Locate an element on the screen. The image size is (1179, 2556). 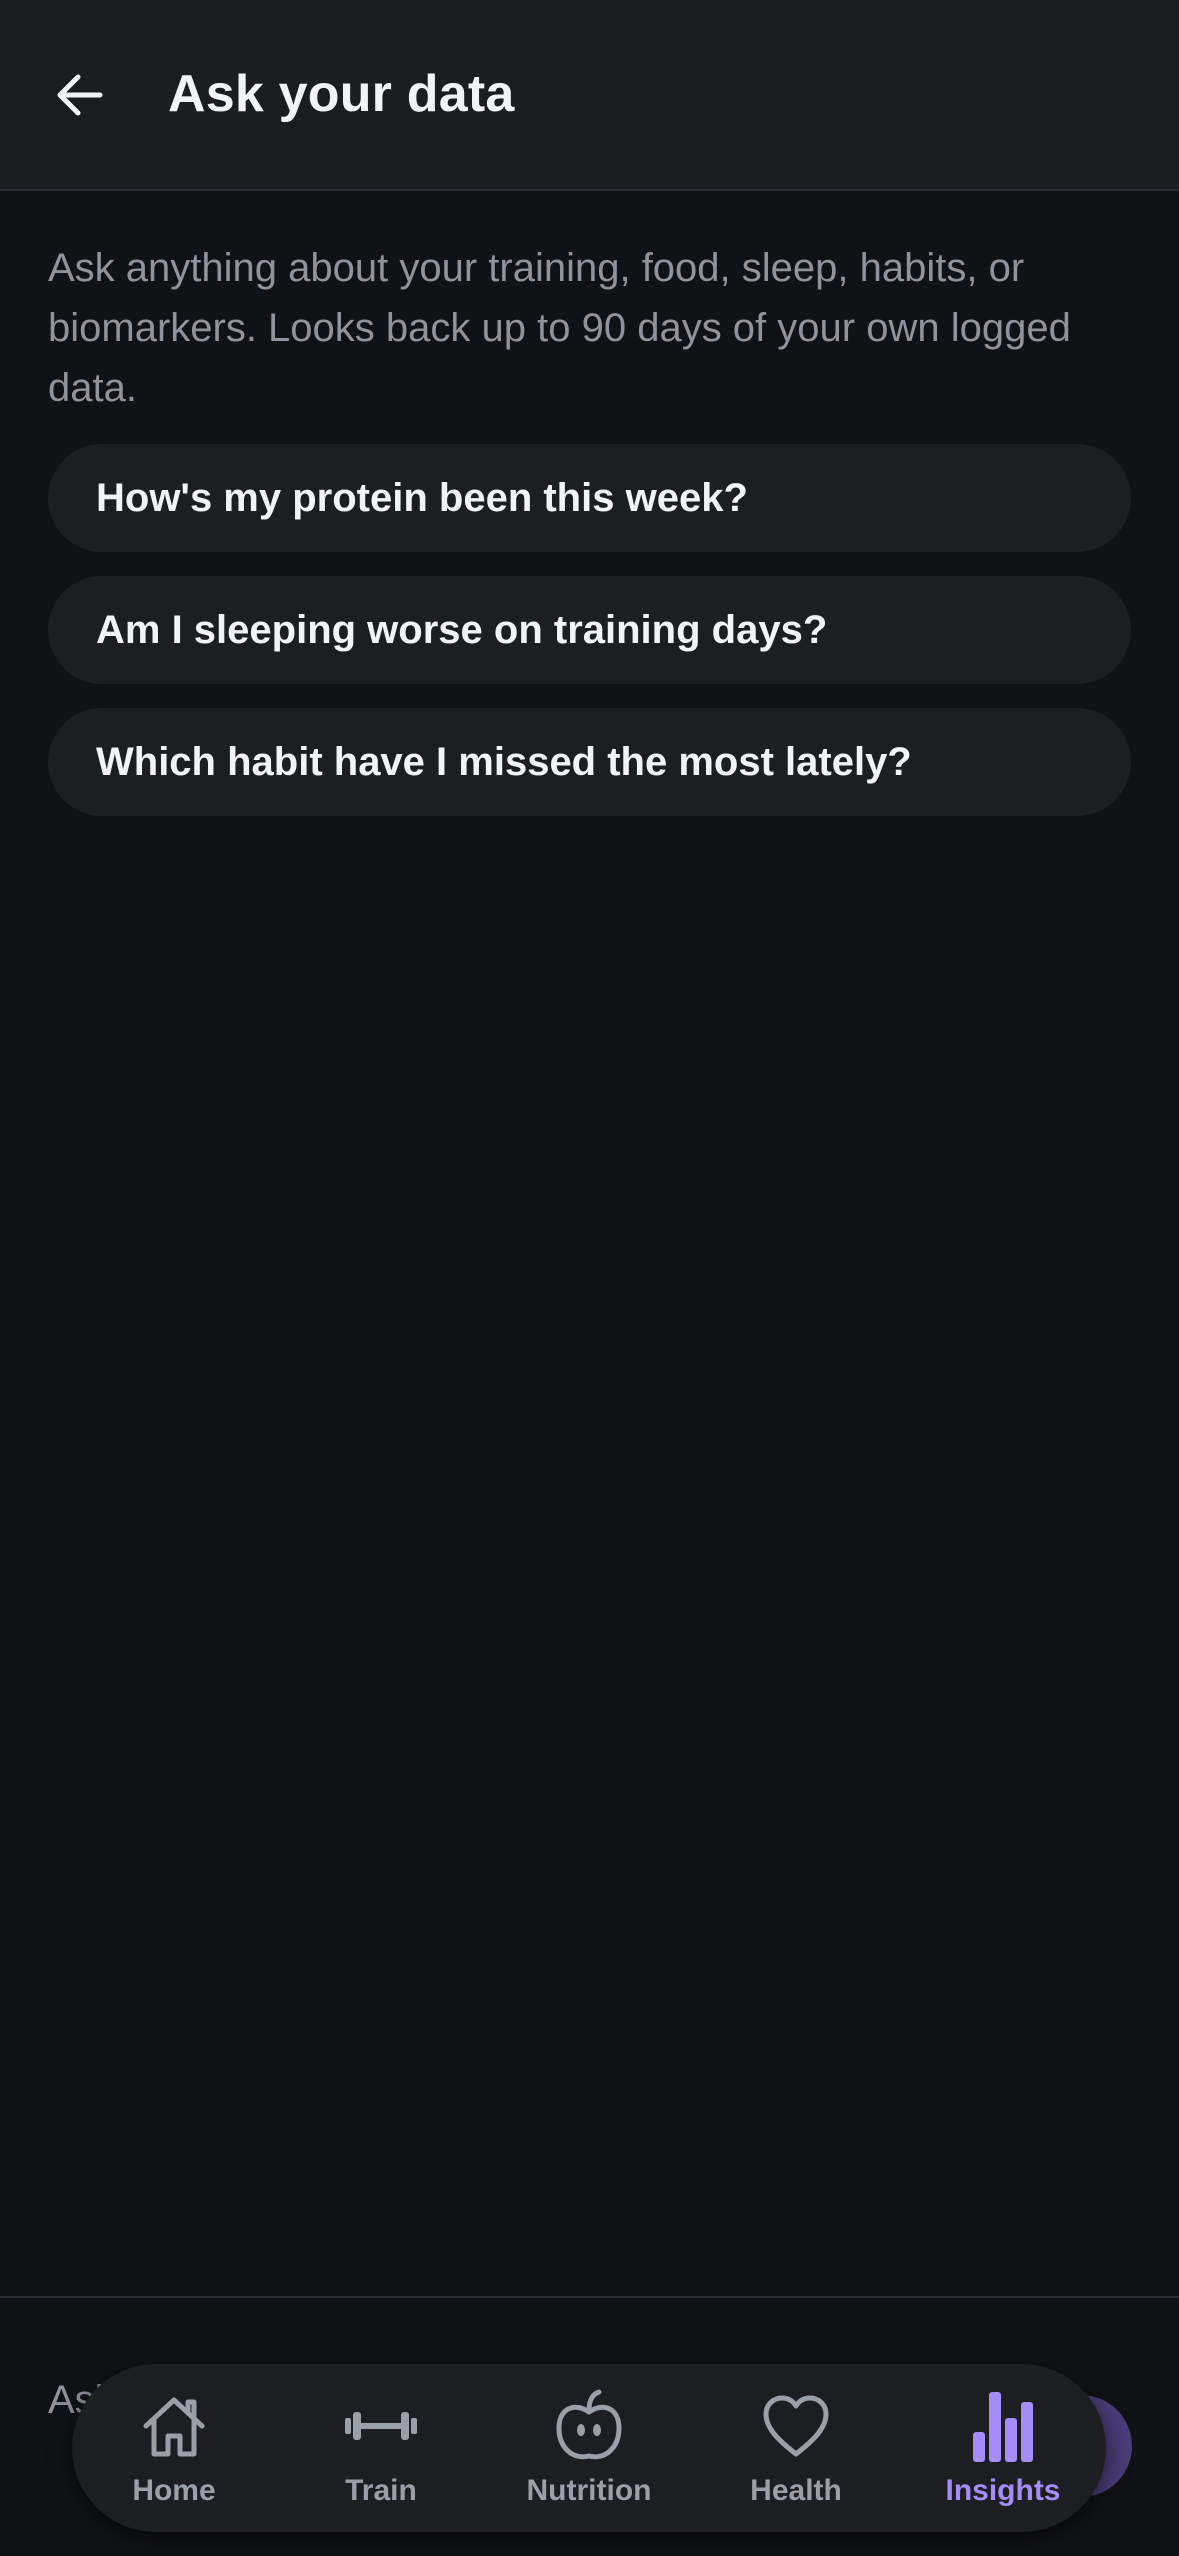
tab-train: Train is located at coordinates (381, 2448).